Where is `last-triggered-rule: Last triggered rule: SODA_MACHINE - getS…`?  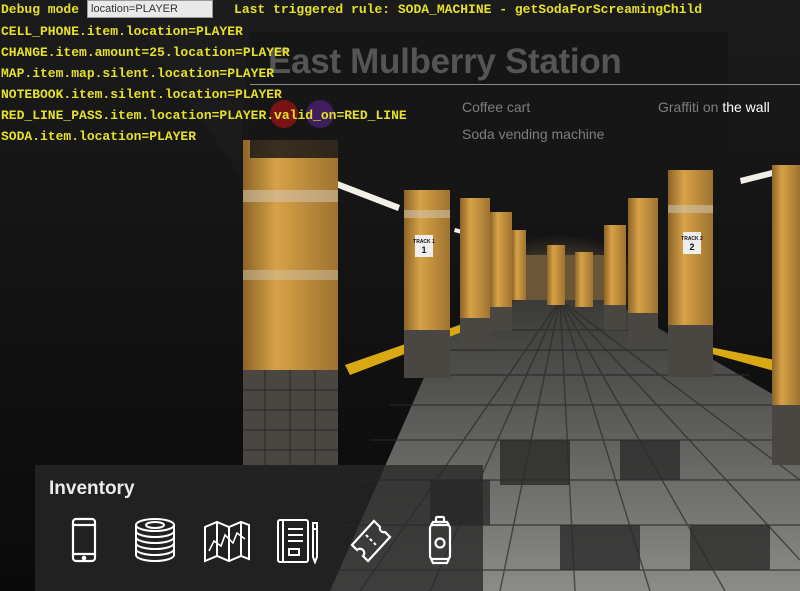 last-triggered-rule: Last triggered rule: SODA_MACHINE - getS… is located at coordinates (468, 9).